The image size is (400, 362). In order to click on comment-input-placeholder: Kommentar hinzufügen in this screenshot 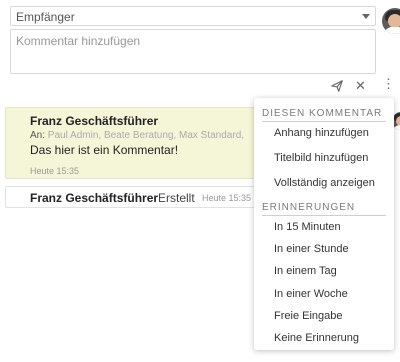, I will do `click(78, 41)`.